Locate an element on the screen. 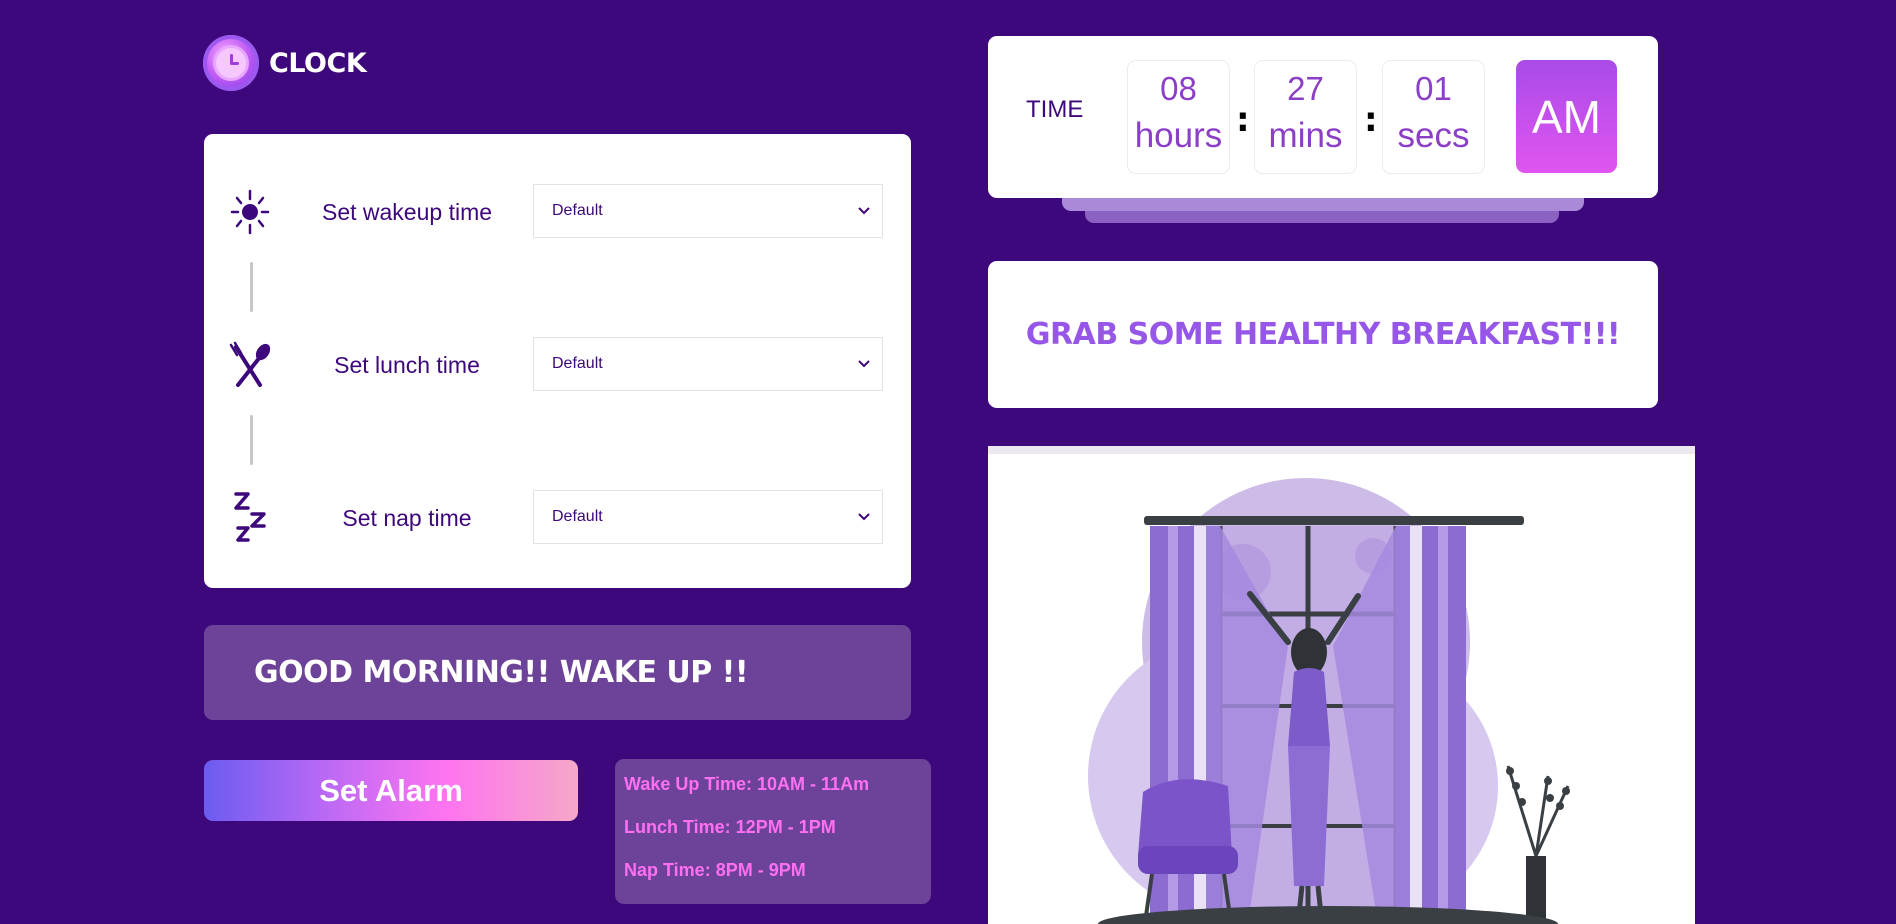  lunch-label: Set lunch time is located at coordinates (407, 365).